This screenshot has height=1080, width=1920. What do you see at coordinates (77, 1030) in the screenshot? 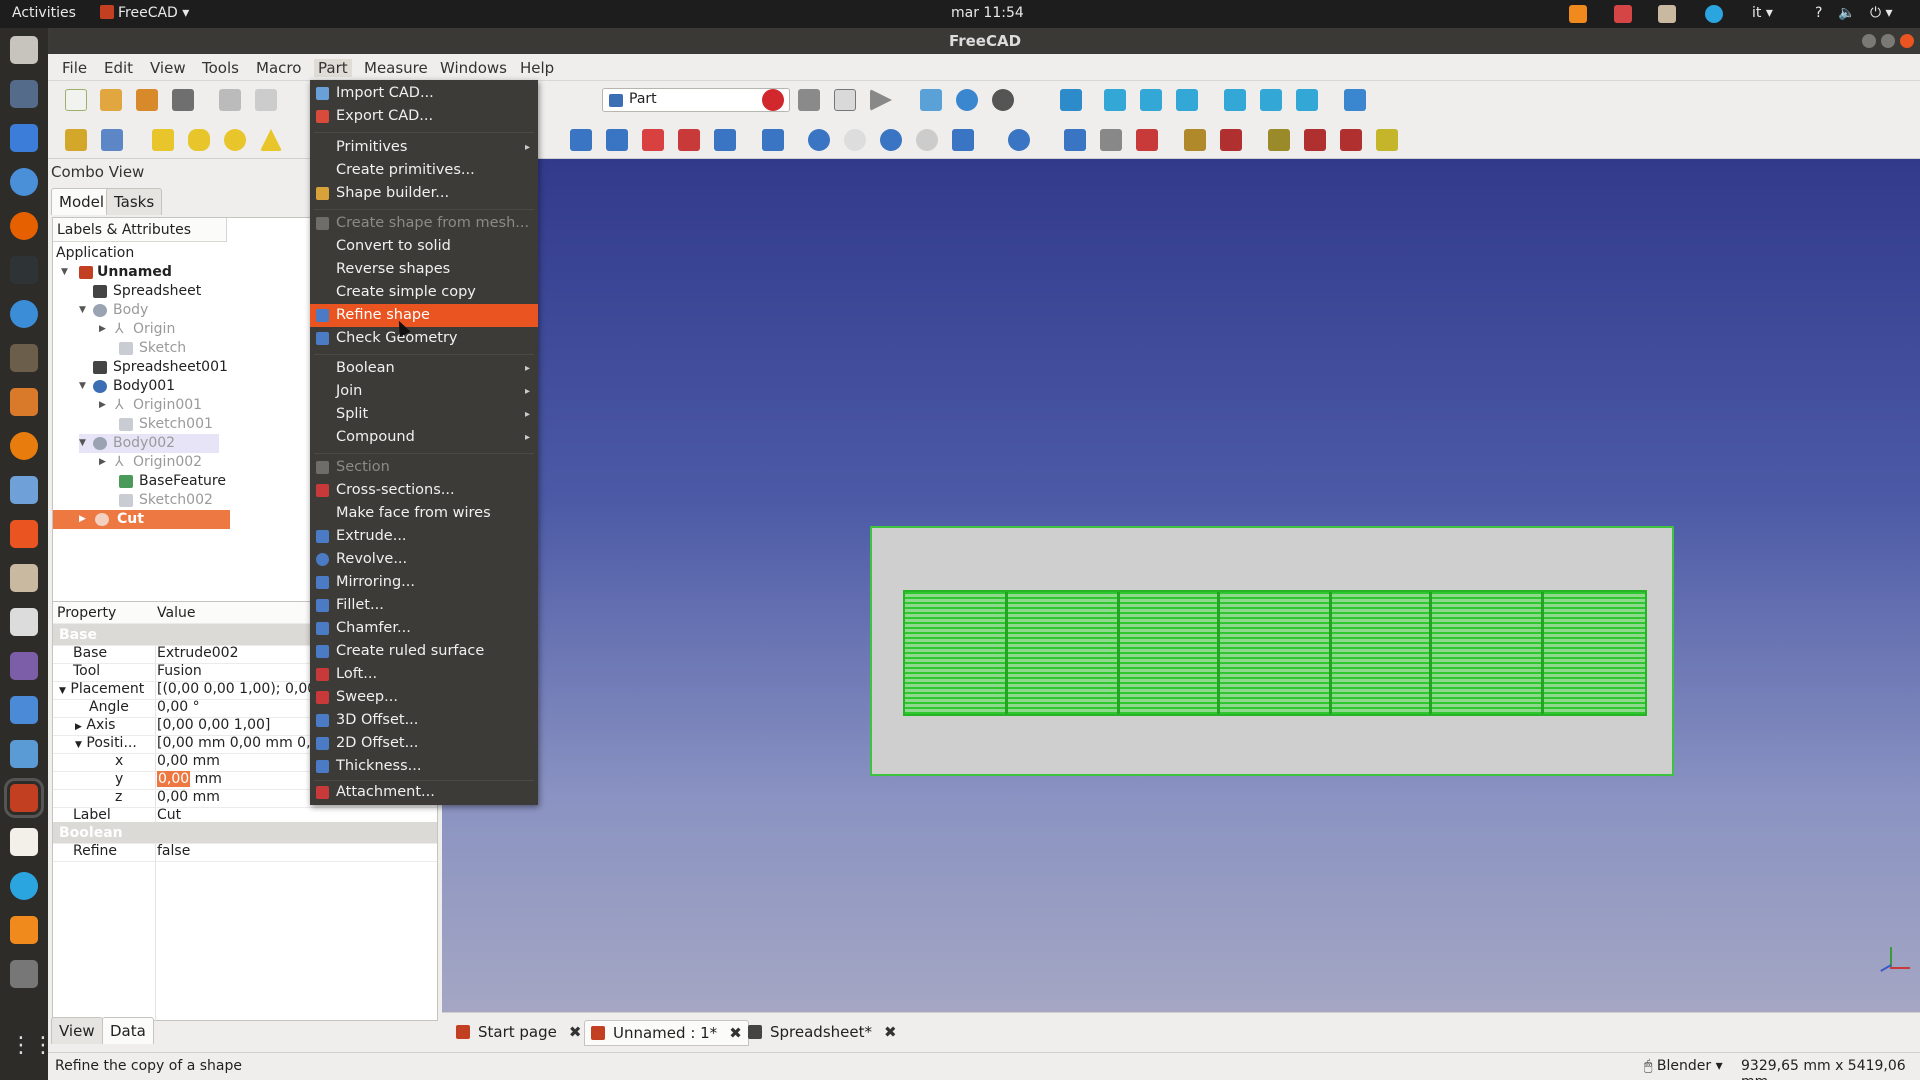
I see `tab-view: View` at bounding box center [77, 1030].